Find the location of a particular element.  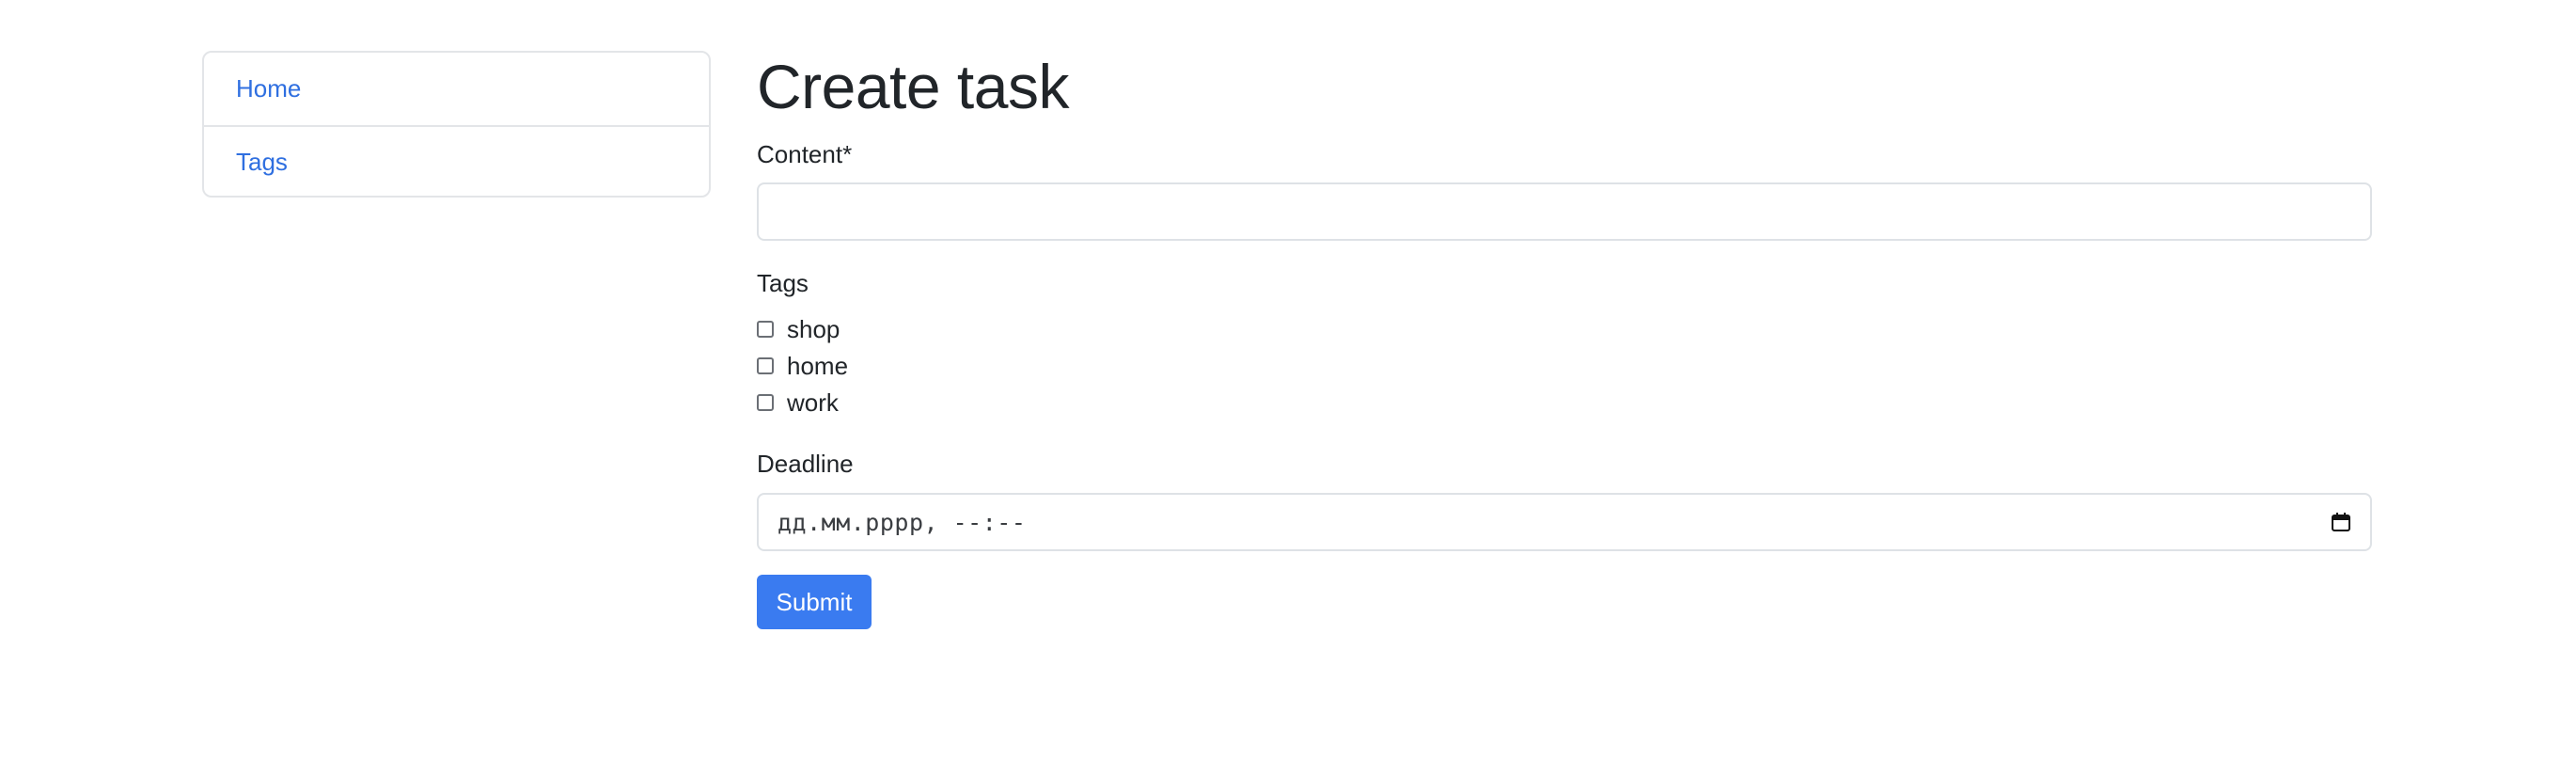

deadline-input: дд.мм.рррр, --:-- is located at coordinates (1565, 522).